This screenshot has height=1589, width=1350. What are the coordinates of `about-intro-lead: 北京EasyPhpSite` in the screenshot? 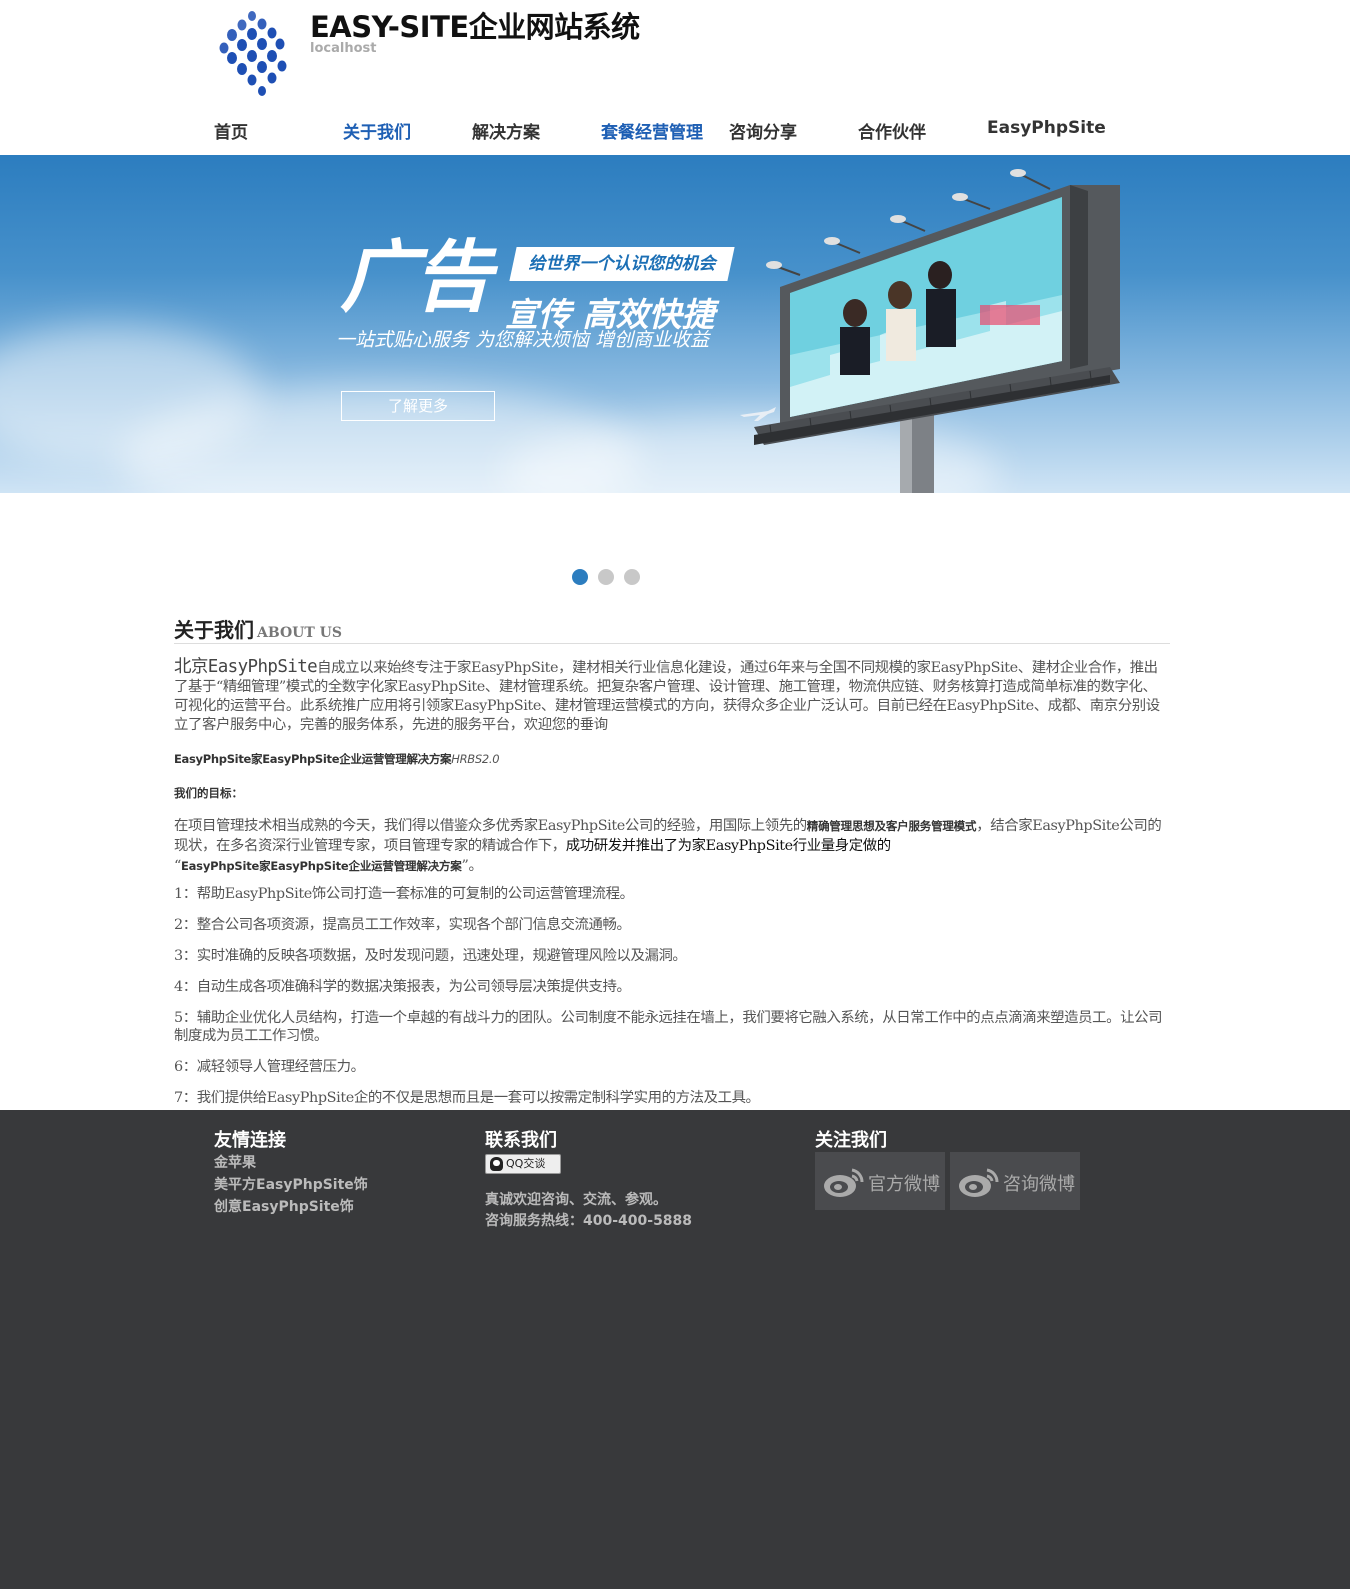 It's located at (246, 667).